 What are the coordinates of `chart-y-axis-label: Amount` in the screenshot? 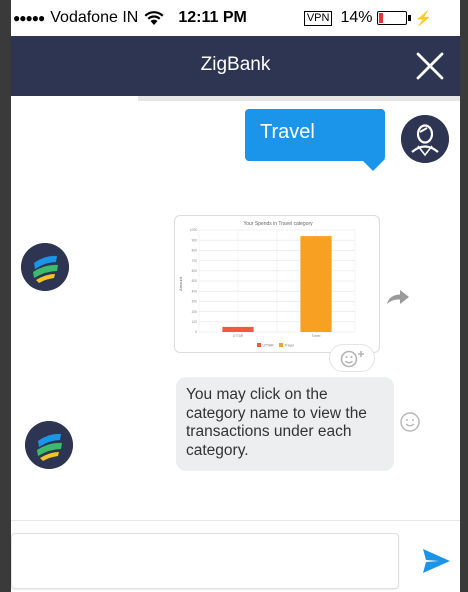 It's located at (180, 283).